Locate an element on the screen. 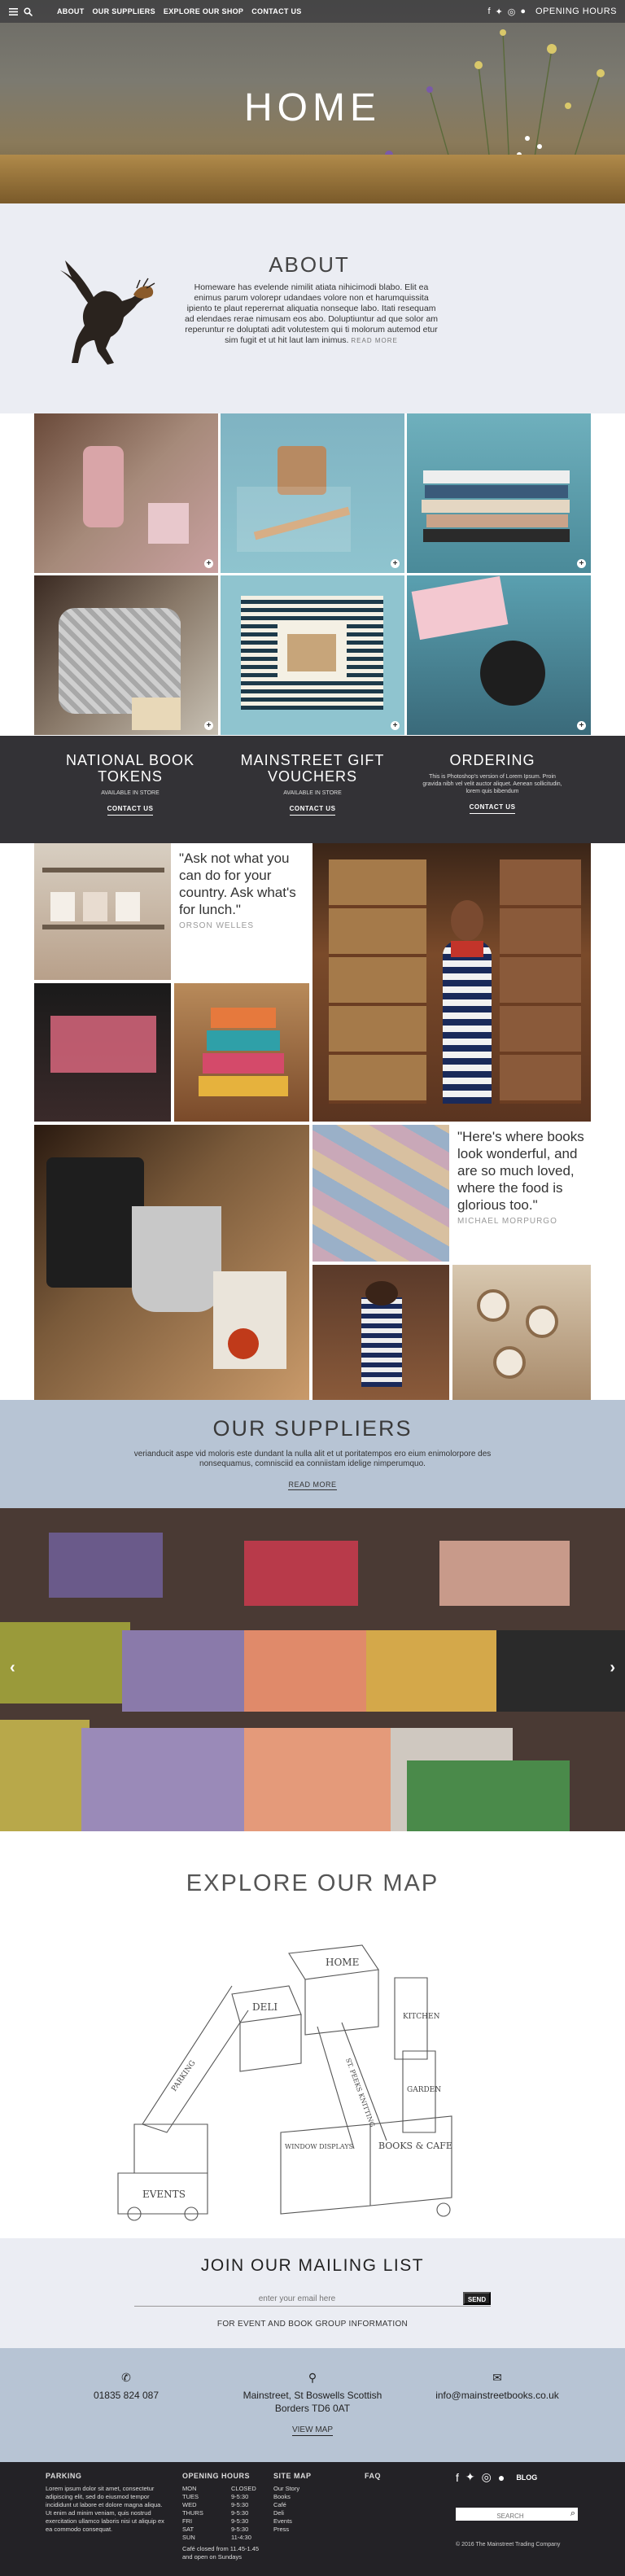 Image resolution: width=625 pixels, height=2576 pixels. search-icon: ⌕ is located at coordinates (572, 2513).